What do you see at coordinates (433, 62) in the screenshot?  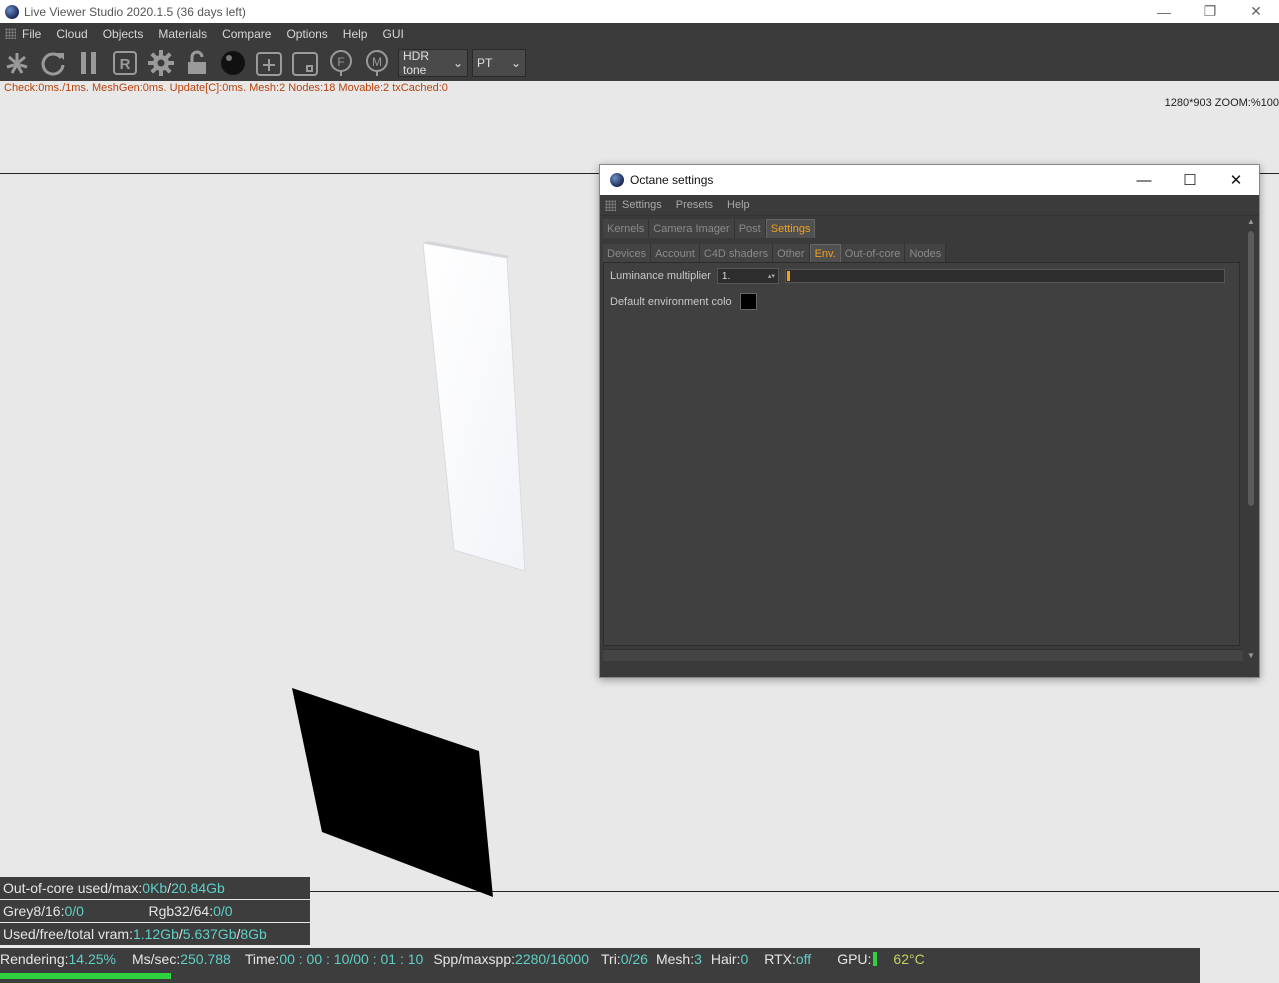 I see `tone-mapping-select: HDR tone ⌄` at bounding box center [433, 62].